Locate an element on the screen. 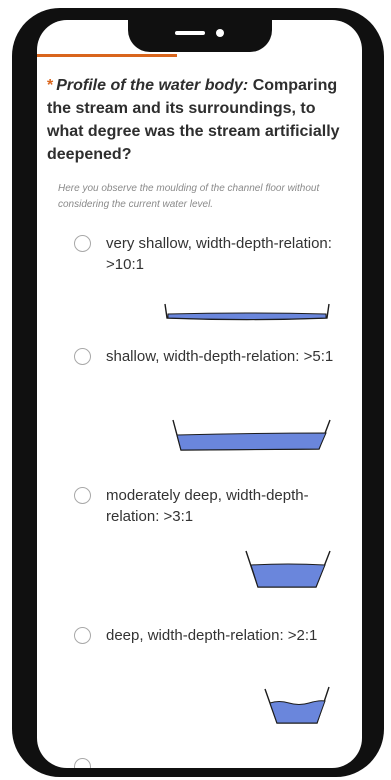  option-deep: deep, width-depth-relation: >2:1 is located at coordinates (199, 683).